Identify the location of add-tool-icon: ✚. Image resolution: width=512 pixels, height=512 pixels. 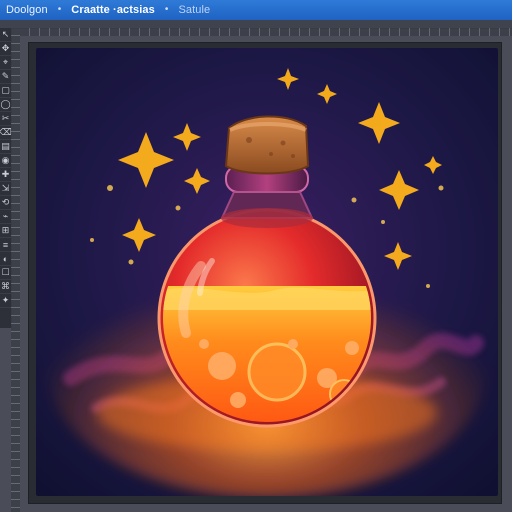
(5, 175).